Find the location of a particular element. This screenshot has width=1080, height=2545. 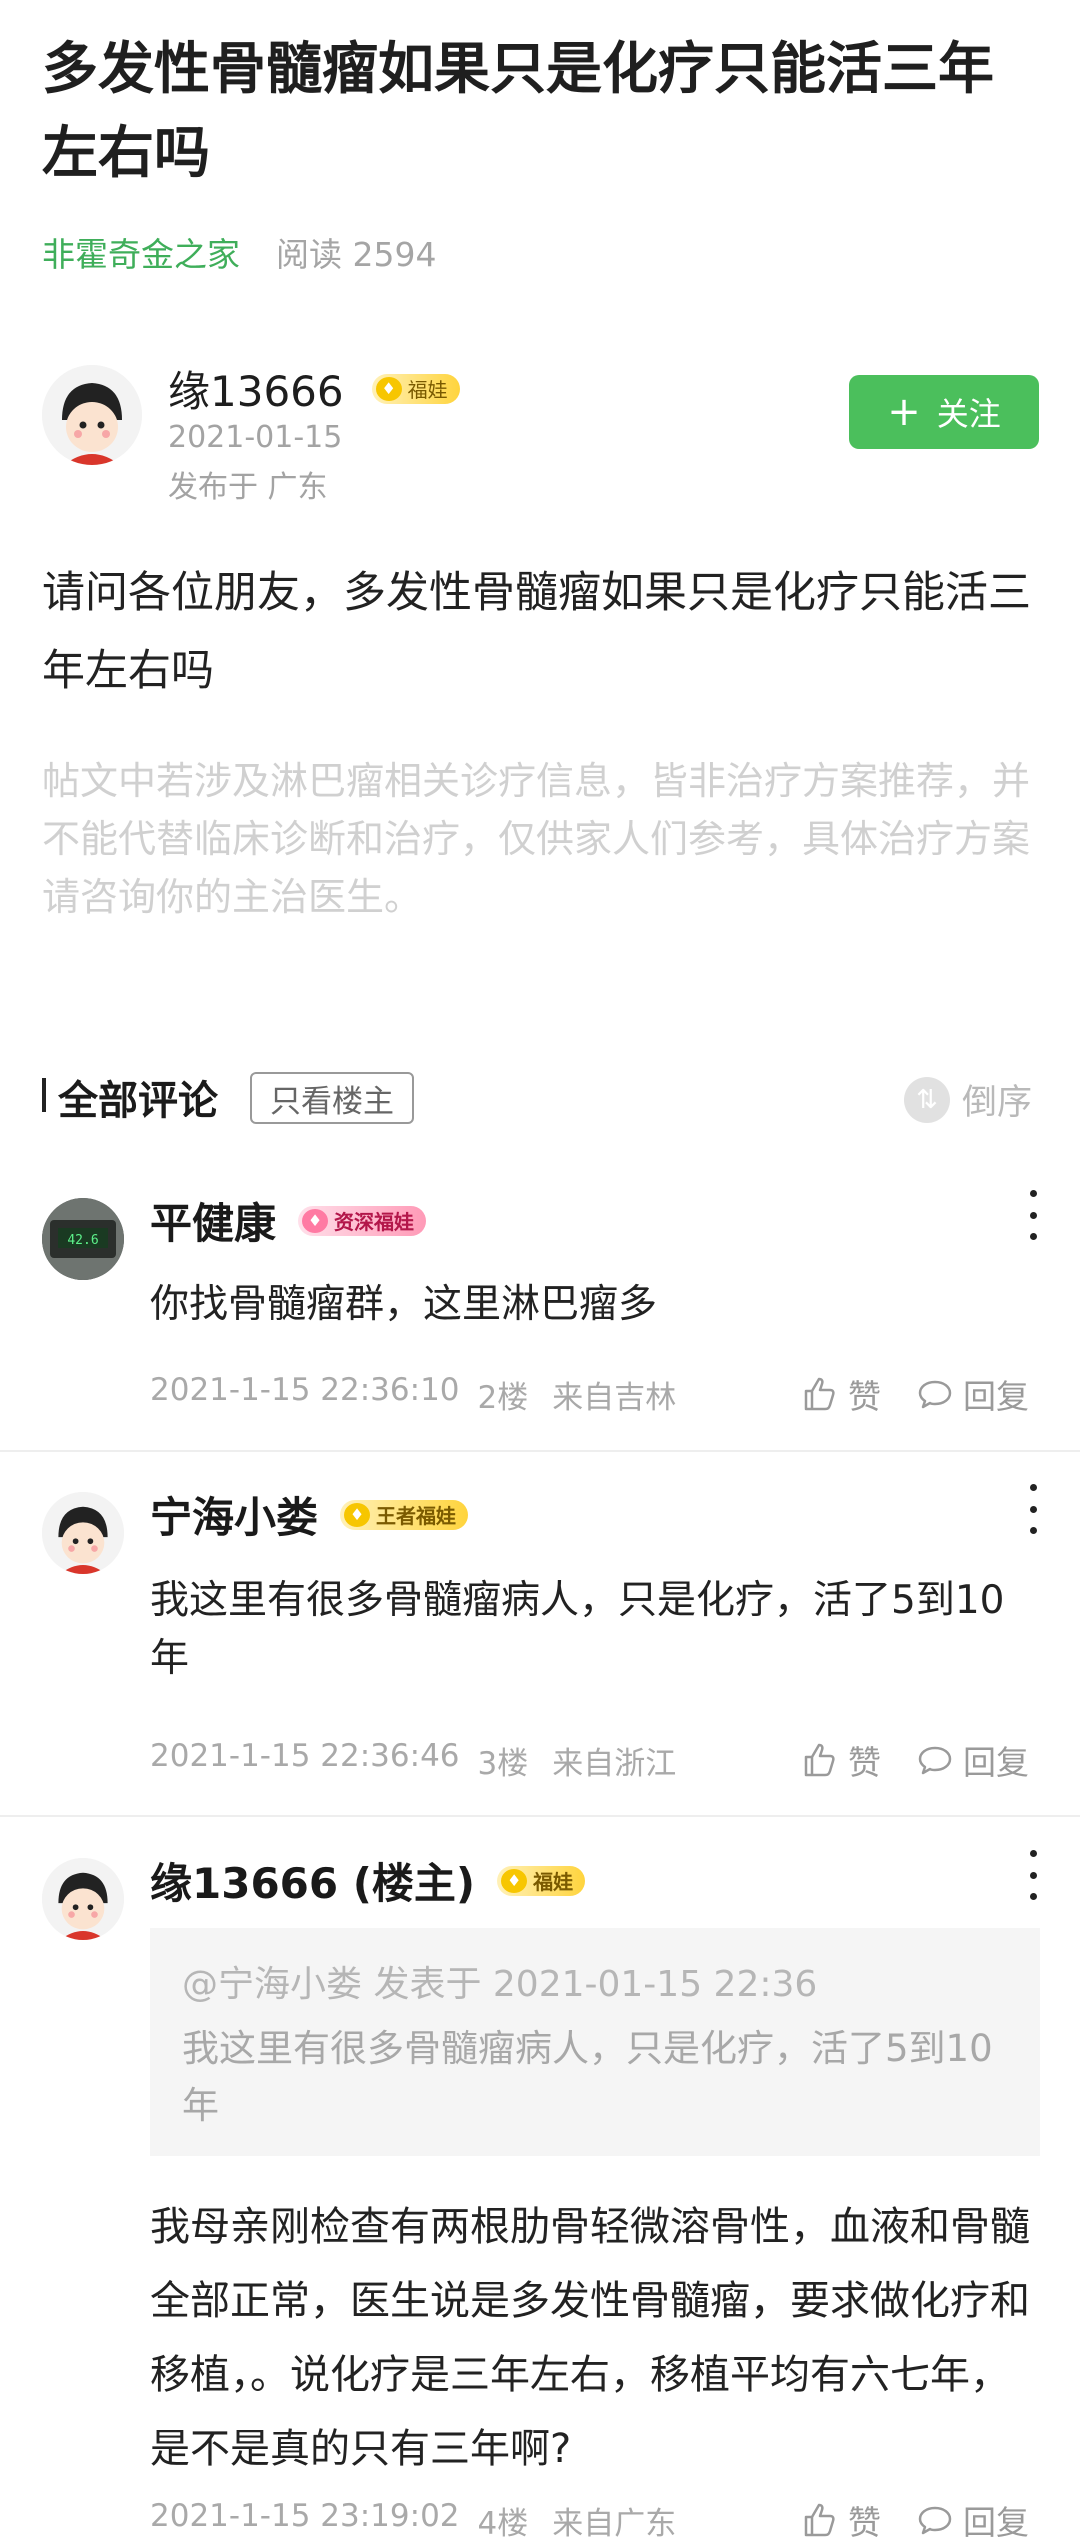

sort-label: 倒序 is located at coordinates (997, 1103).